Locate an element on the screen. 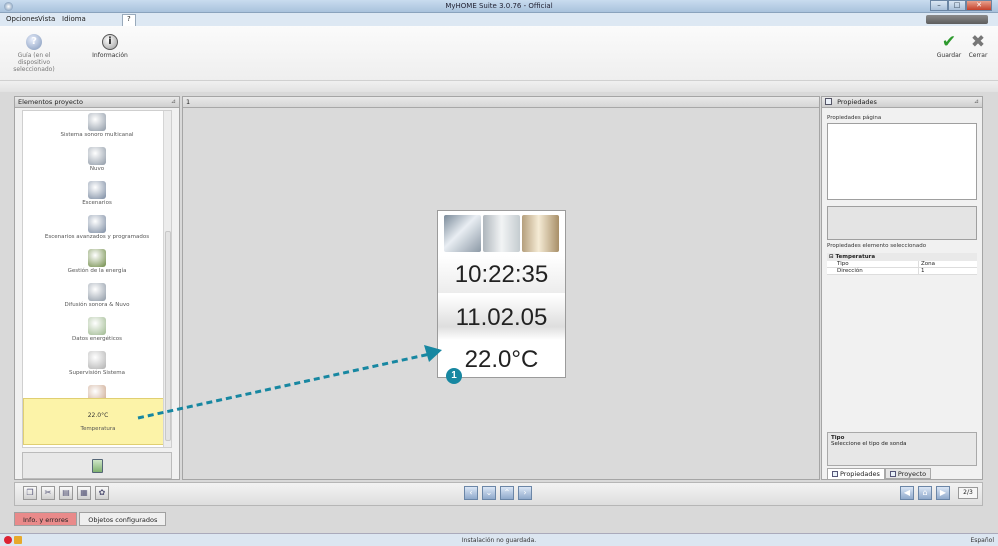  property-row-direccion: Dirección 1 is located at coordinates (902, 271).